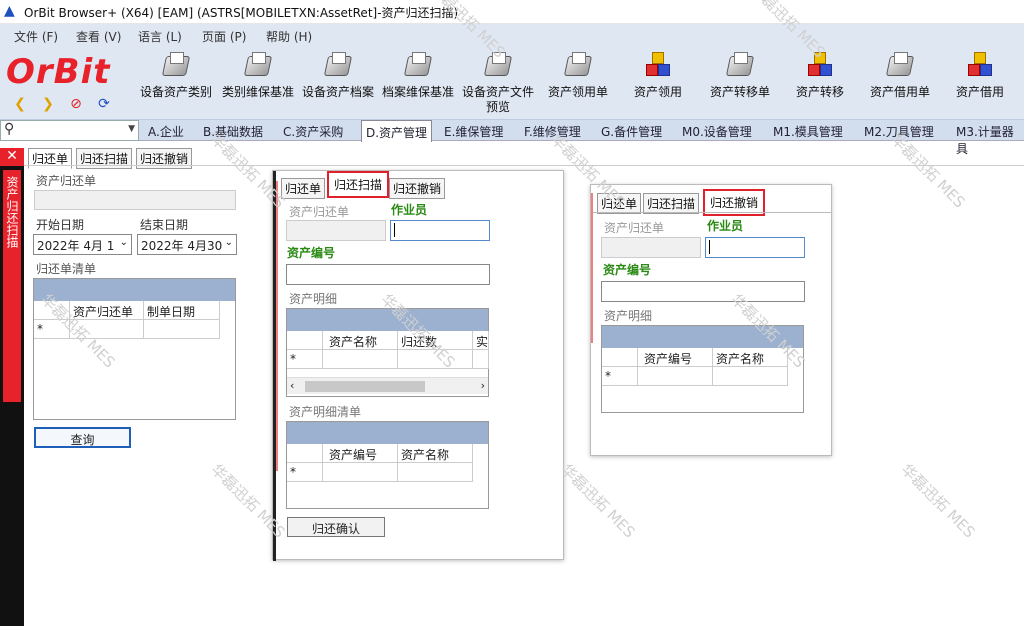 The height and width of the screenshot is (626, 1024). What do you see at coordinates (52, 310) in the screenshot?
I see `row-selector` at bounding box center [52, 310].